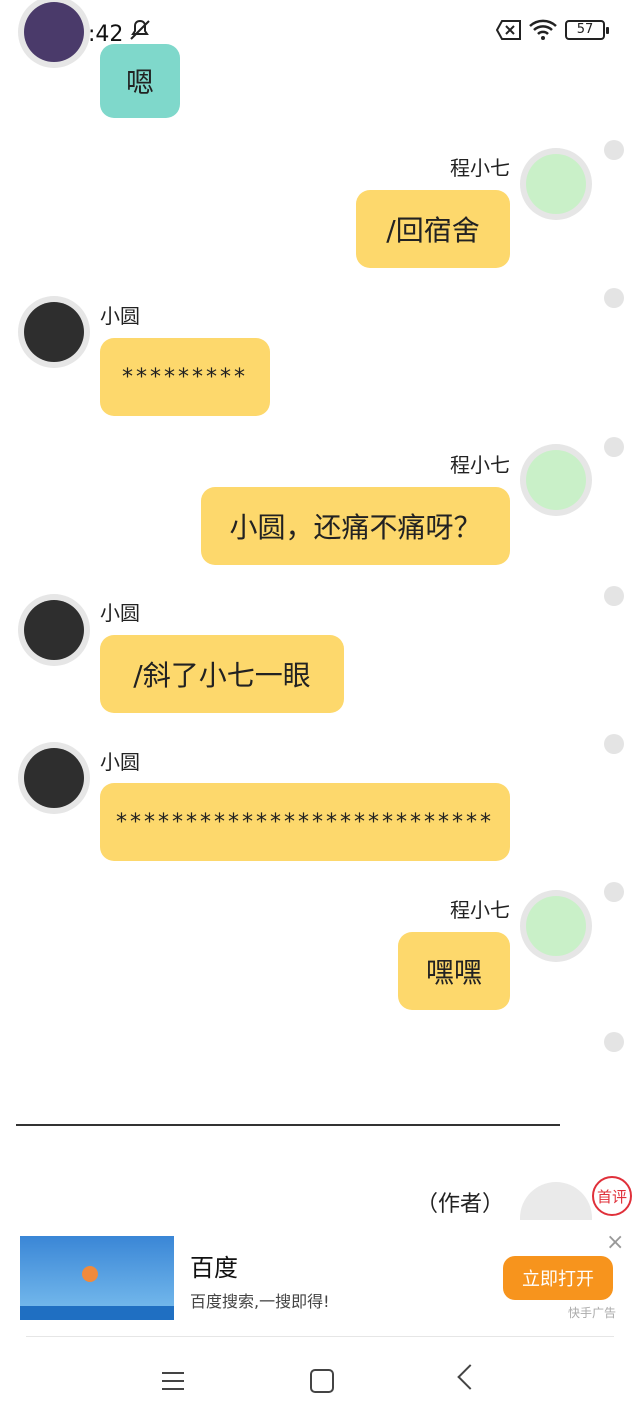 This screenshot has height=1422, width=640. I want to click on battery-icon: 57, so click(587, 30).